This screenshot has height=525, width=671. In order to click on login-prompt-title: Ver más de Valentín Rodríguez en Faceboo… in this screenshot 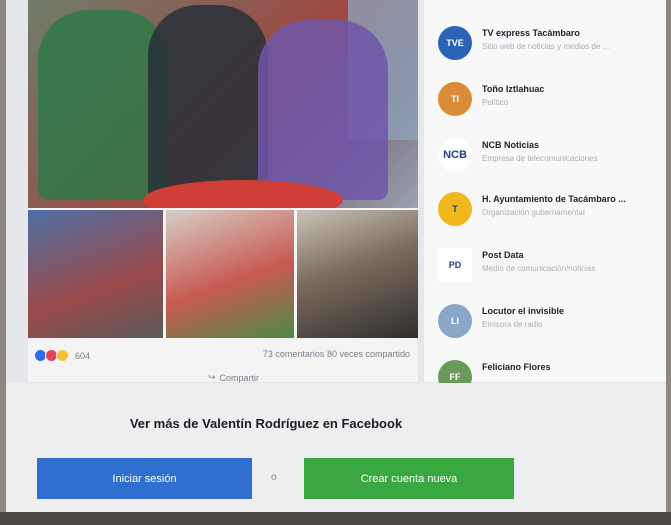, I will do `click(266, 423)`.